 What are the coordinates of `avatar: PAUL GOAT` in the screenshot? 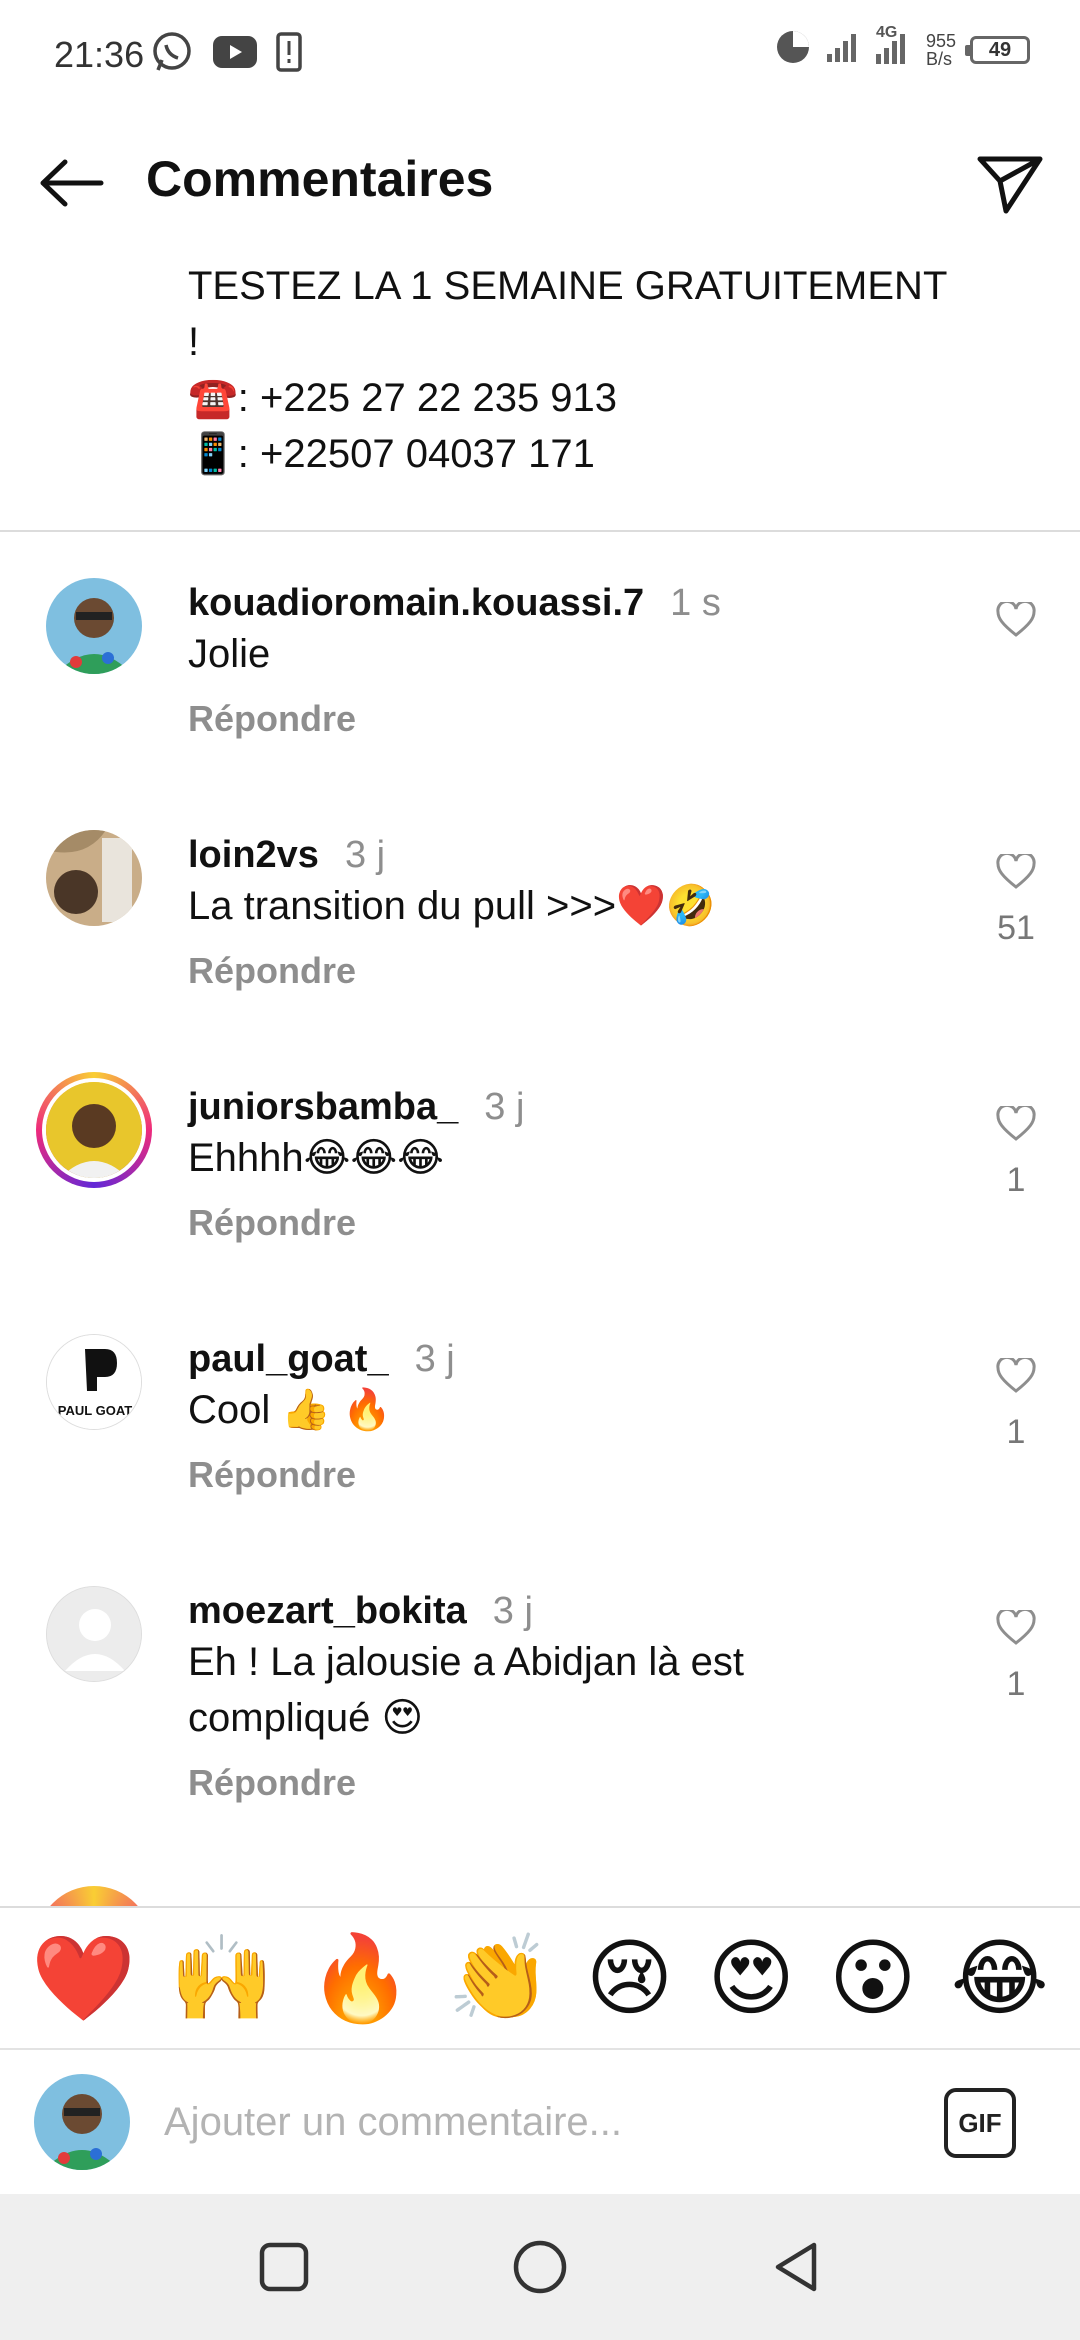 It's located at (94, 1382).